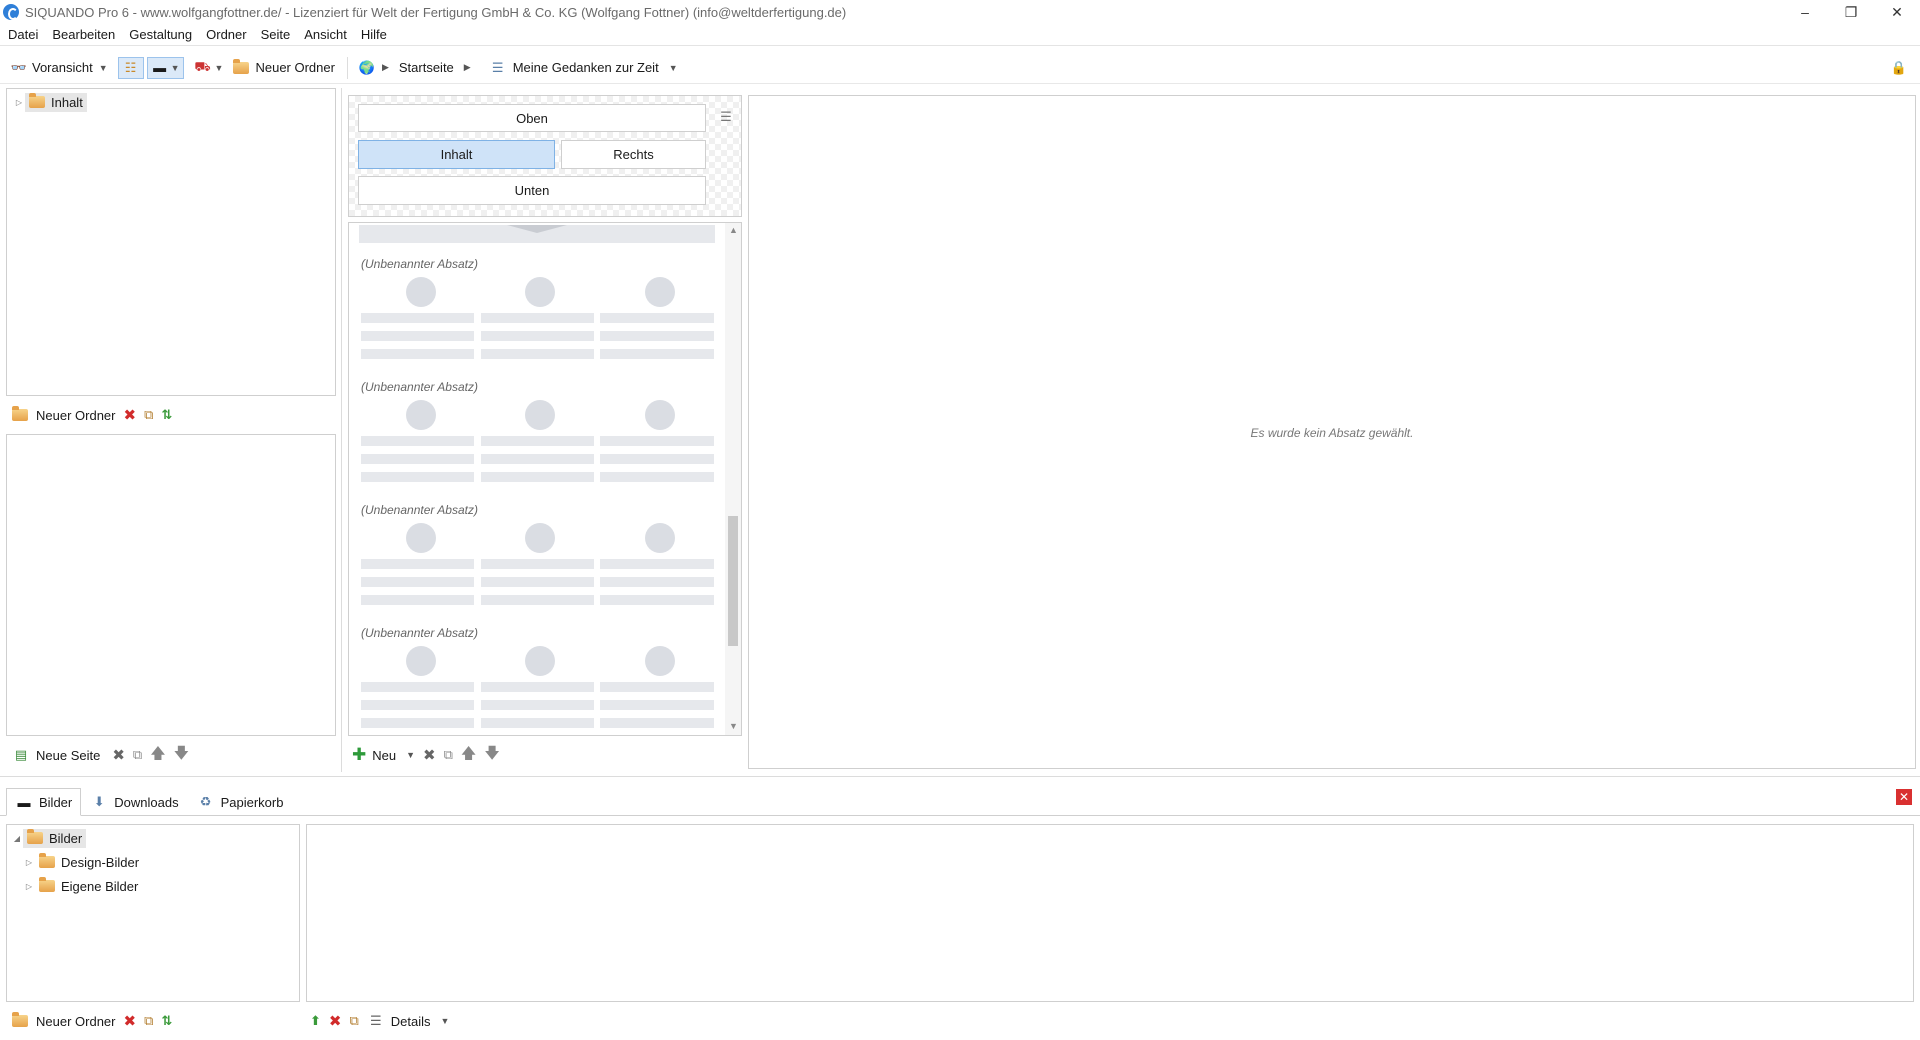 The image size is (1920, 1040). I want to click on menu-ansicht: Ansicht, so click(325, 34).